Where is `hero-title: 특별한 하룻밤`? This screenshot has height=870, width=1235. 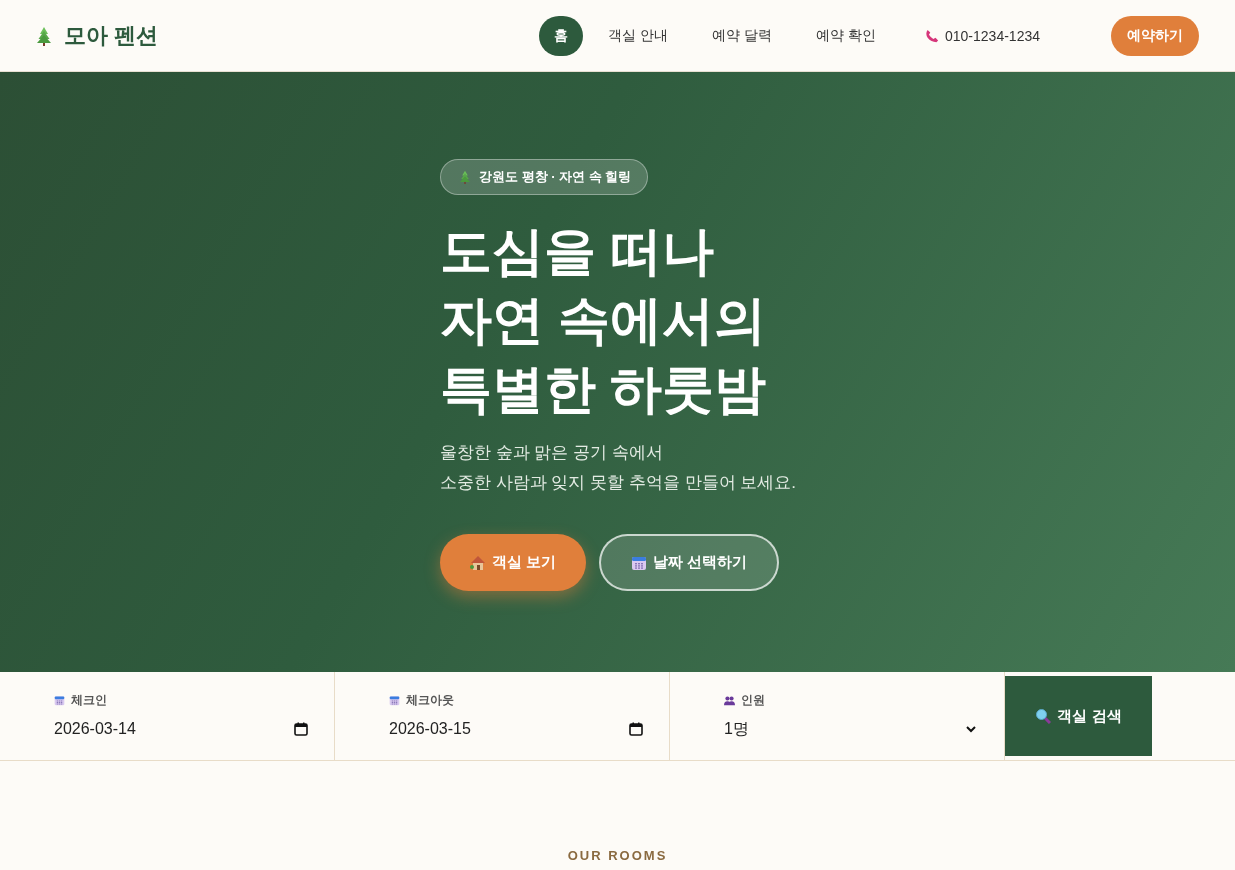 hero-title: 특별한 하룻밤 is located at coordinates (604, 389).